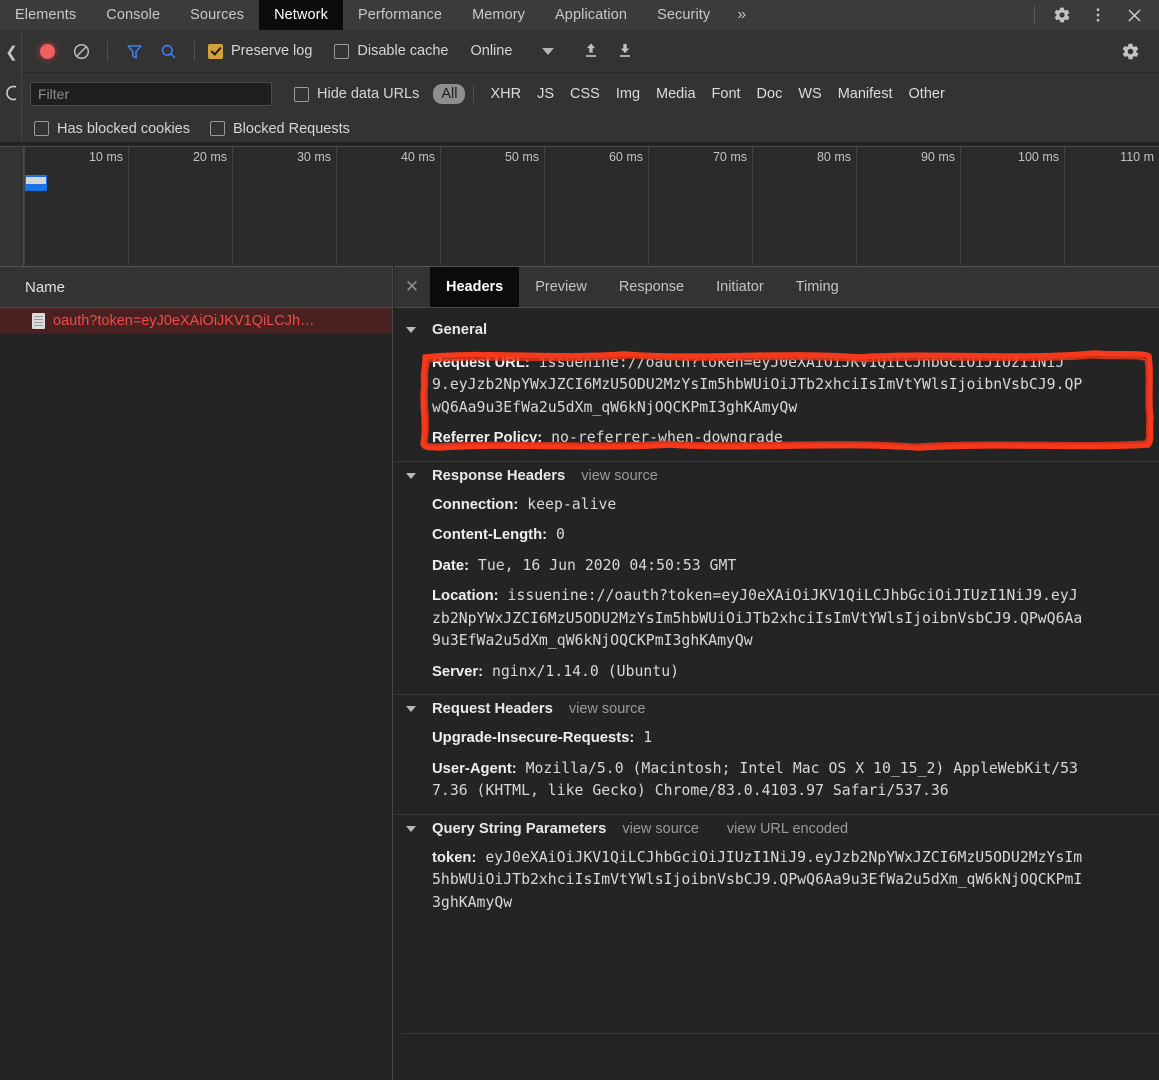 Image resolution: width=1159 pixels, height=1080 pixels. I want to click on header-value: 0, so click(560, 535).